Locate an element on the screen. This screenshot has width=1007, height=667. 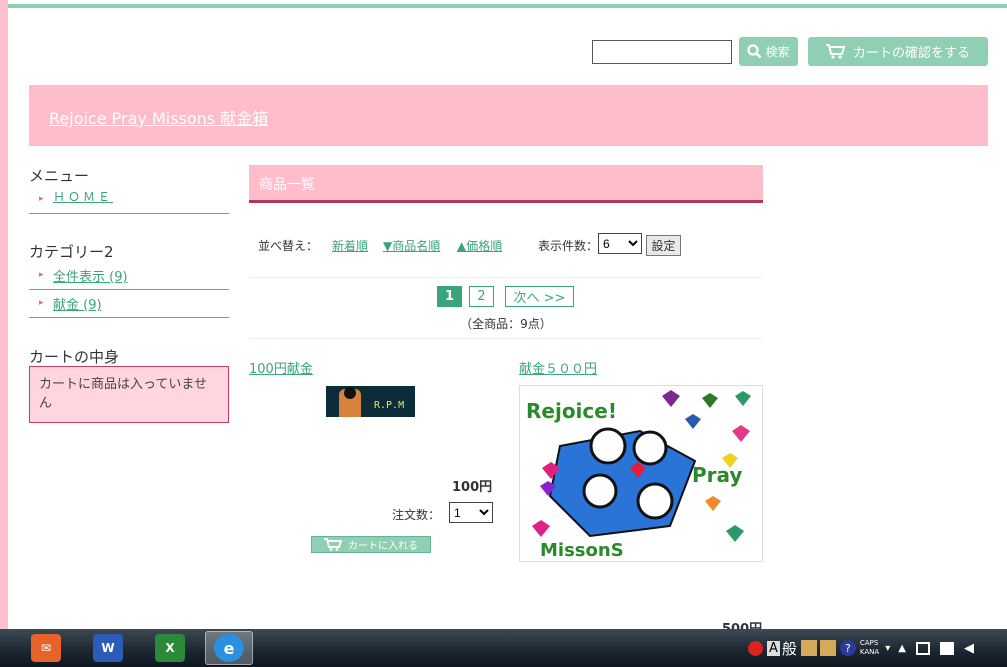
outlook-icon: ✉ is located at coordinates (46, 648).